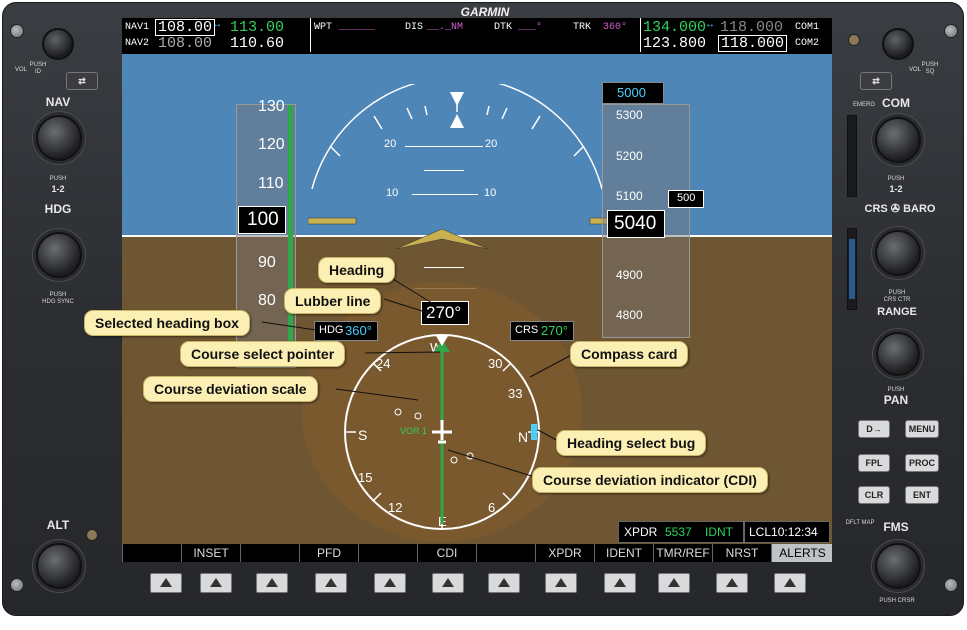 Image resolution: width=967 pixels, height=630 pixels. What do you see at coordinates (230, 389) in the screenshot?
I see `callout-course-deviation-scale: Course deviation scale` at bounding box center [230, 389].